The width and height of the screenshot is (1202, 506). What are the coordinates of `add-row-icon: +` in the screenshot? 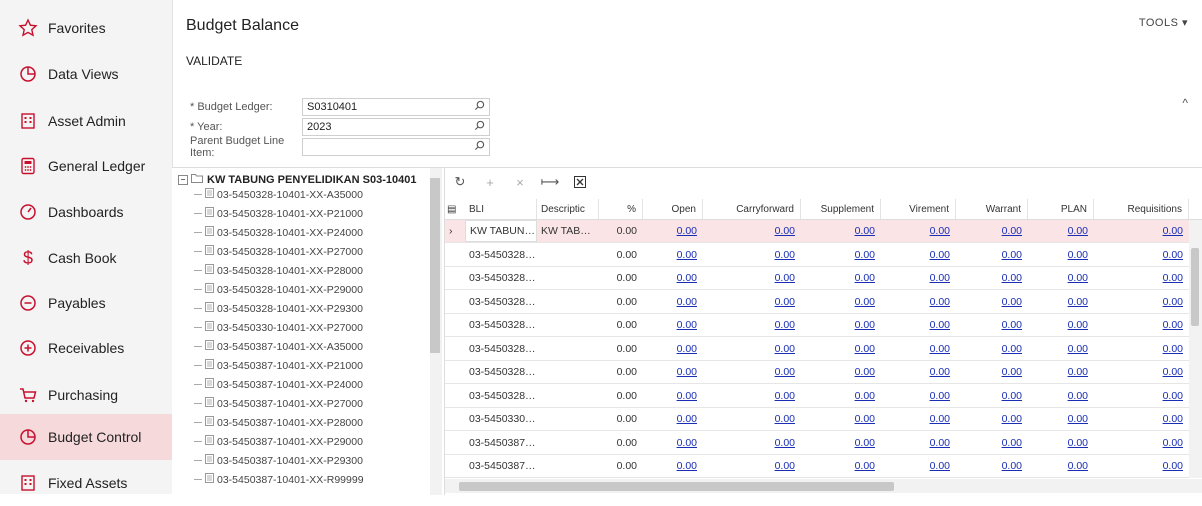 It's located at (490, 182).